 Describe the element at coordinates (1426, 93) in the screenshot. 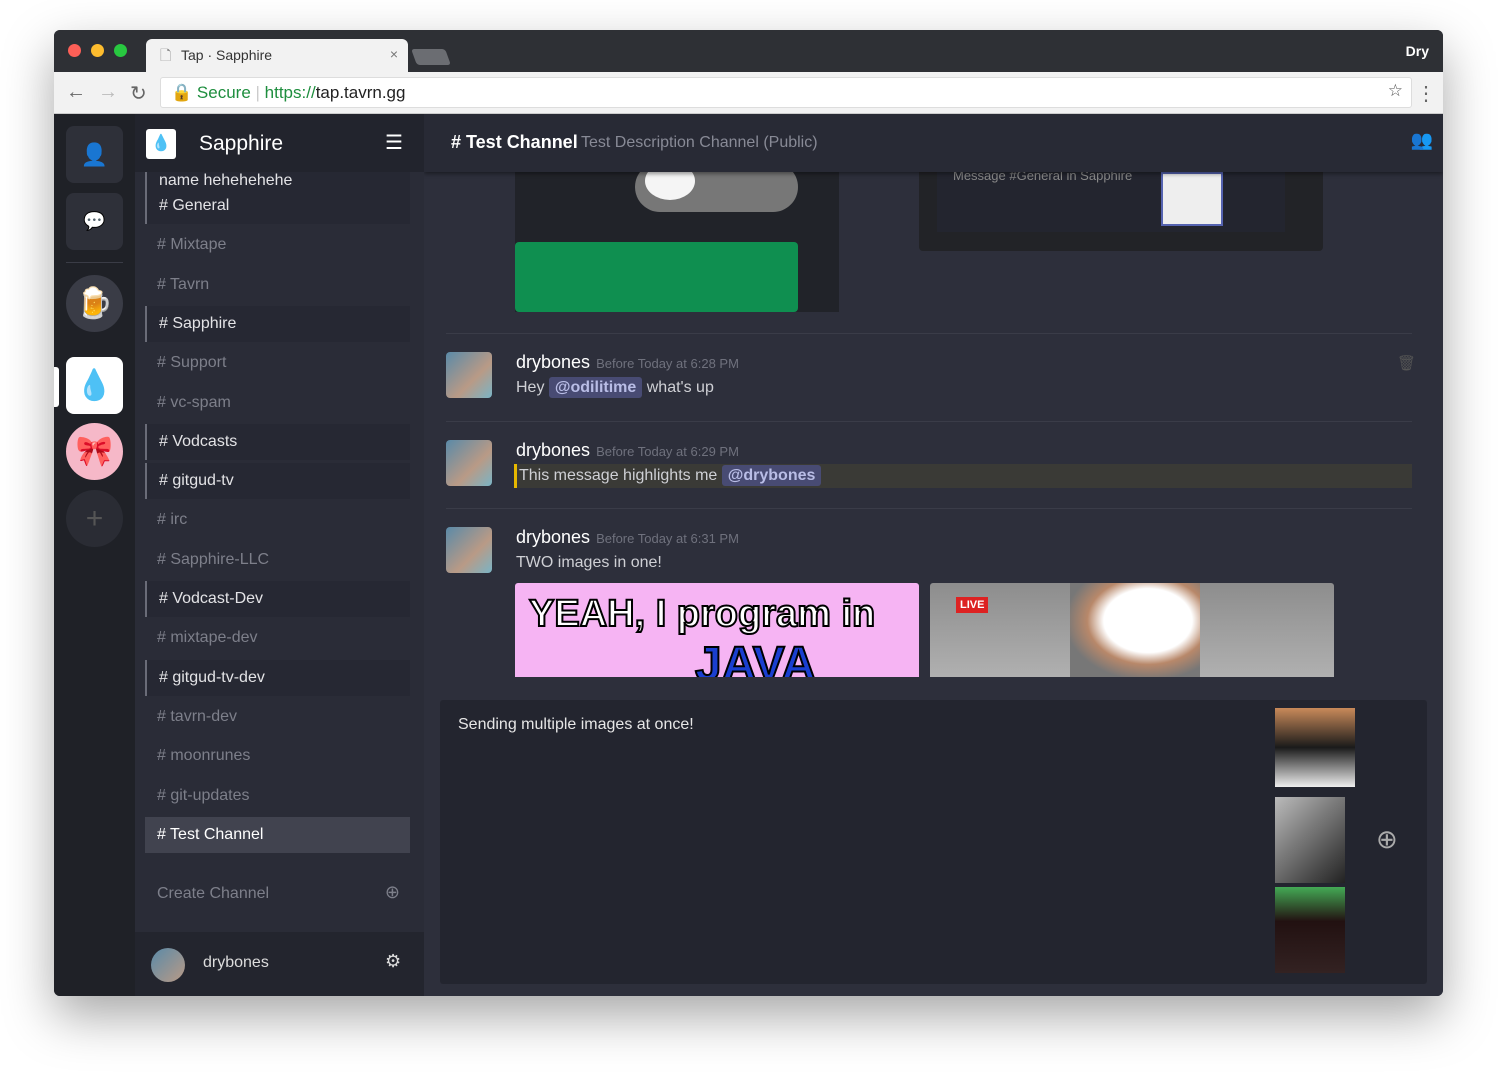

I see `menu-kebab-icon: ⋮` at that location.